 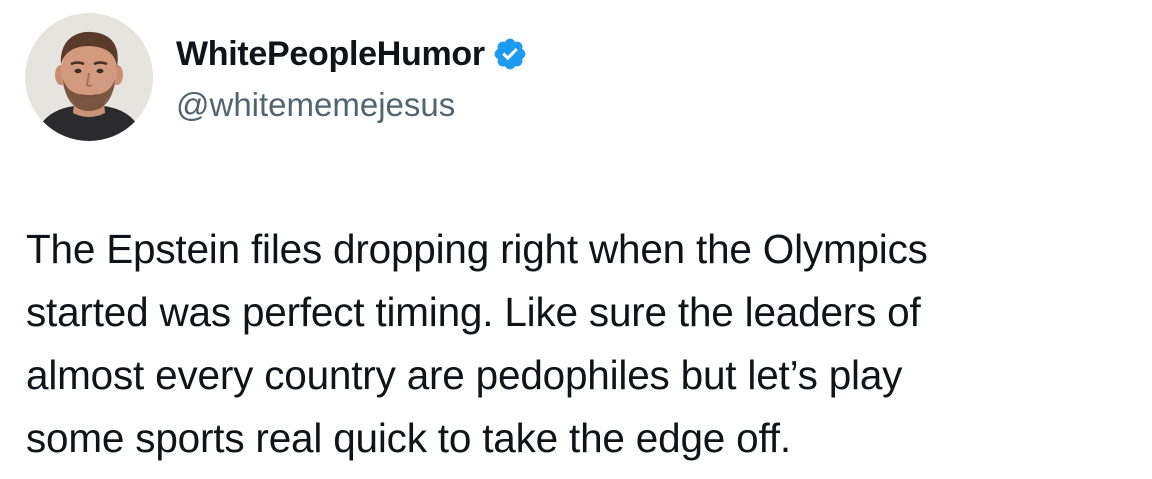 I want to click on author-handle: @whitememejesus, so click(x=315, y=105).